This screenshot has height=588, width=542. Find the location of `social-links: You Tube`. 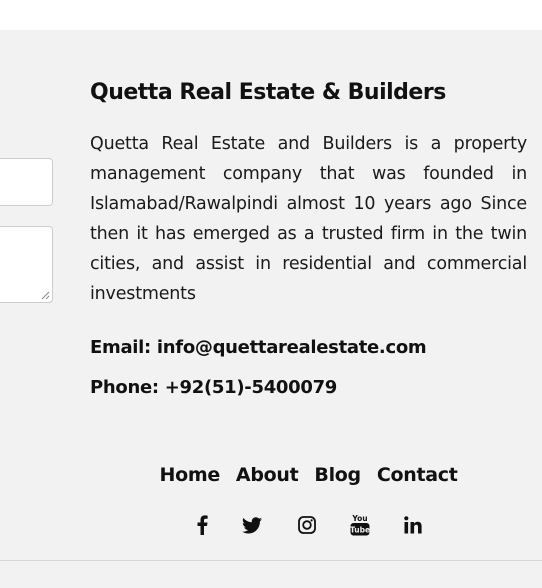

social-links: You Tube is located at coordinates (307, 525).